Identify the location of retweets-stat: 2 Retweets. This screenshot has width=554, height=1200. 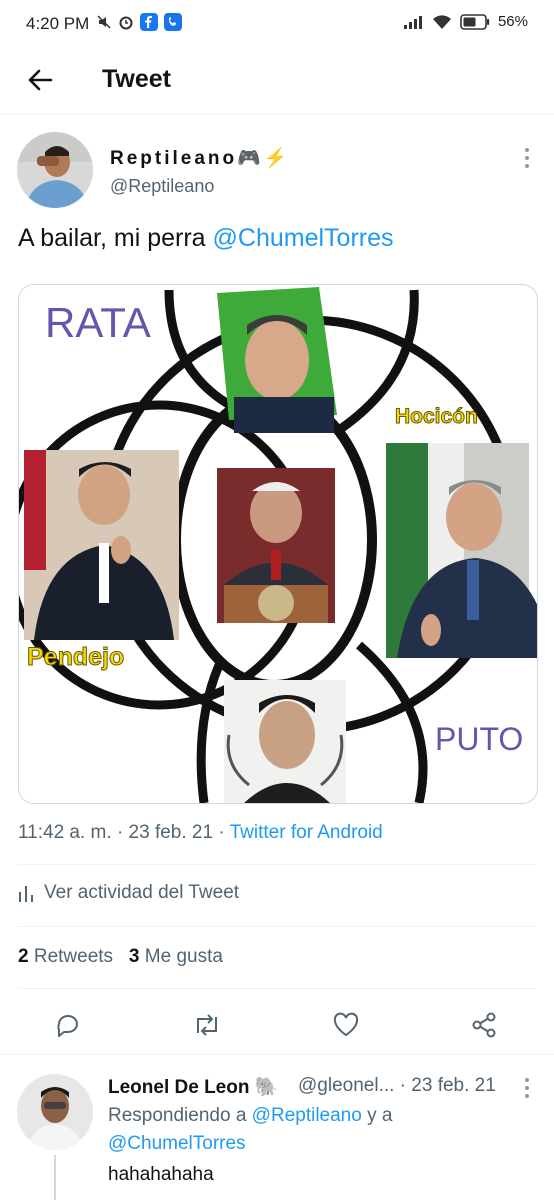
(65, 956).